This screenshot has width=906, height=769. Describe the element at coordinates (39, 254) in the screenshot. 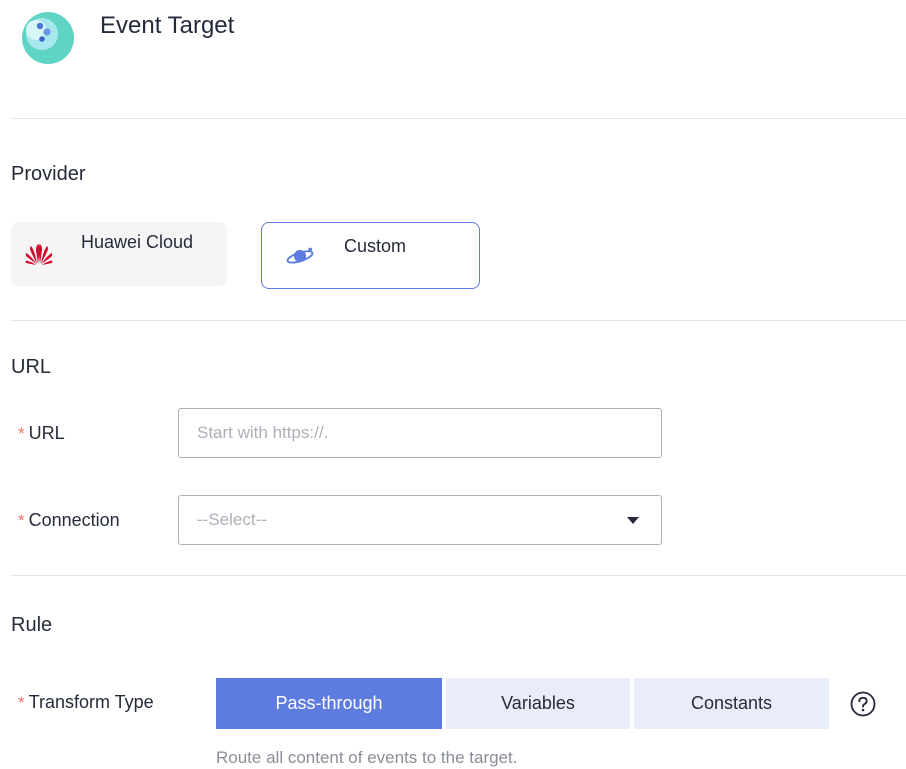

I see `huawei-logo-icon` at that location.